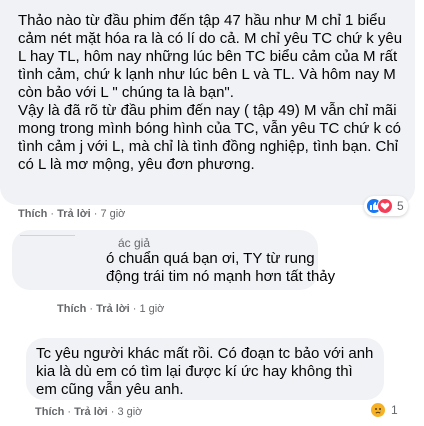 The width and height of the screenshot is (424, 426). I want to click on reaction-summary-2: 1, so click(384, 410).